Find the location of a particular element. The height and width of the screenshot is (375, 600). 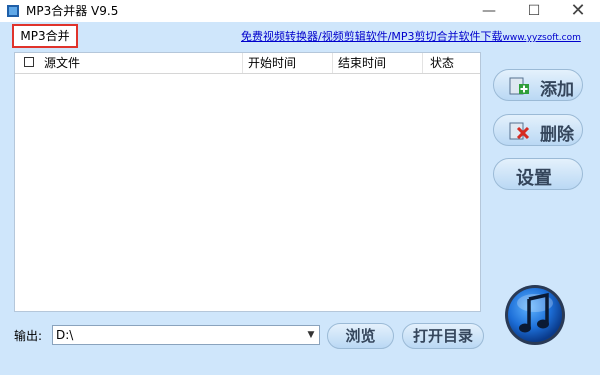

browse-button: 浏览 is located at coordinates (360, 336).